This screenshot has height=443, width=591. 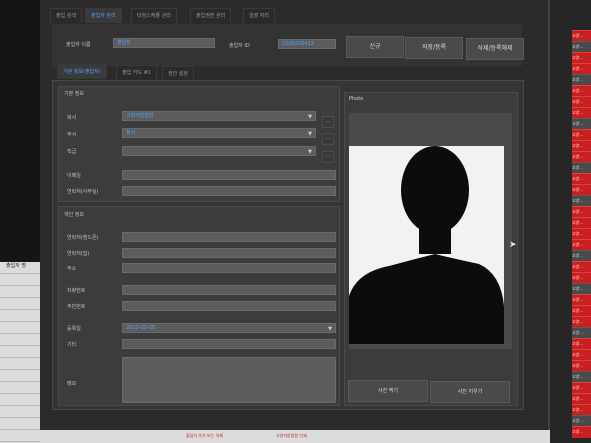 I want to click on photo-title: Photo, so click(x=356, y=99).